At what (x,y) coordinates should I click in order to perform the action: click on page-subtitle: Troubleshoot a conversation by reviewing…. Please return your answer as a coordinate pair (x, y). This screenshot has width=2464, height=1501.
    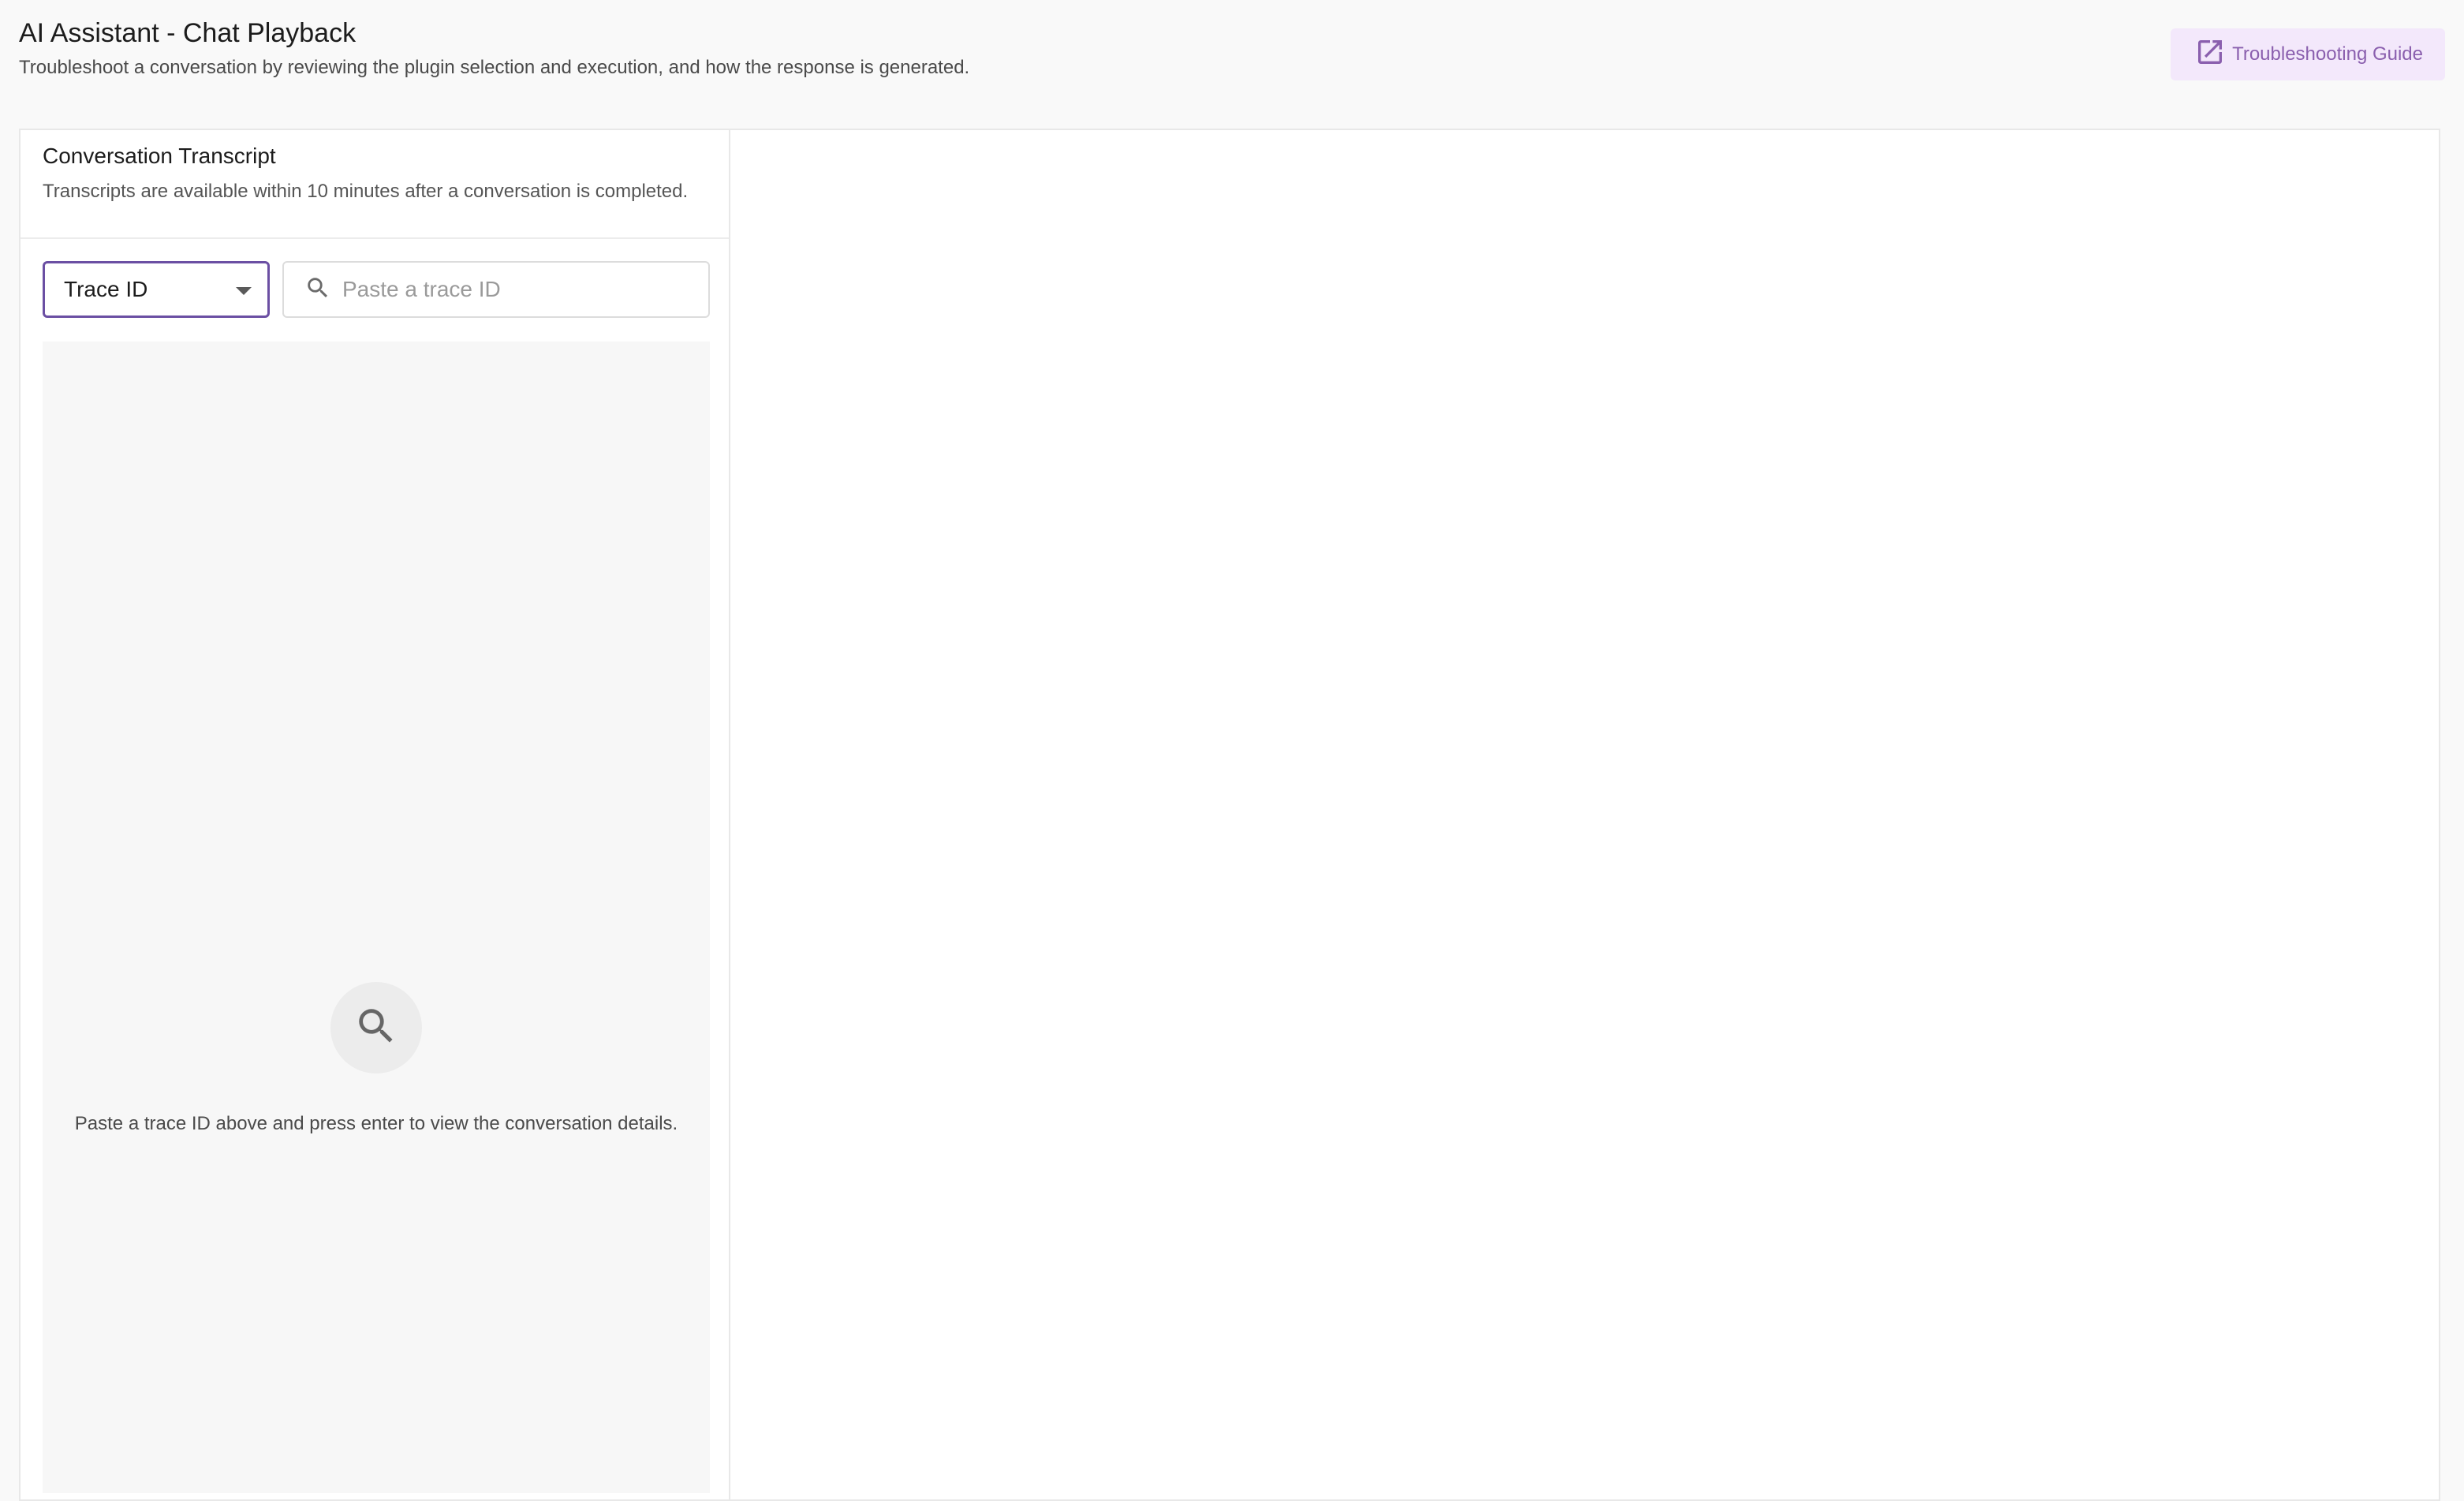
    Looking at the image, I should click on (494, 67).